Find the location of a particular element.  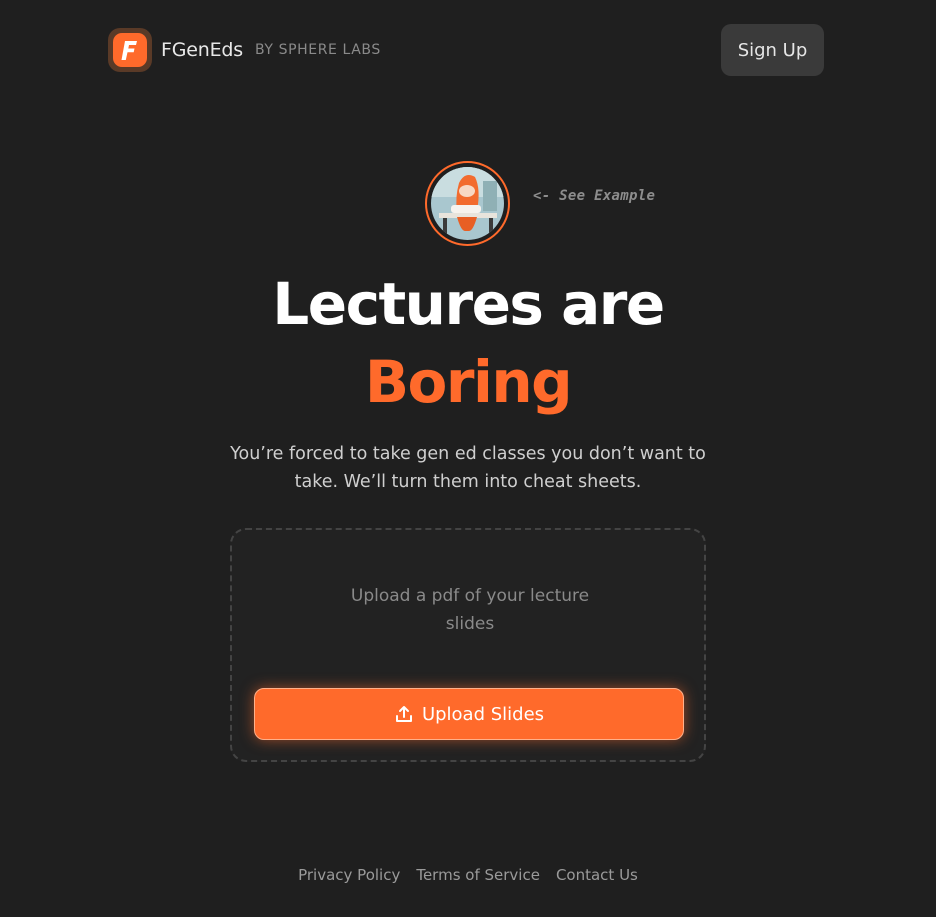

brand-subtitle: BY SPHERE LABS is located at coordinates (317, 50).